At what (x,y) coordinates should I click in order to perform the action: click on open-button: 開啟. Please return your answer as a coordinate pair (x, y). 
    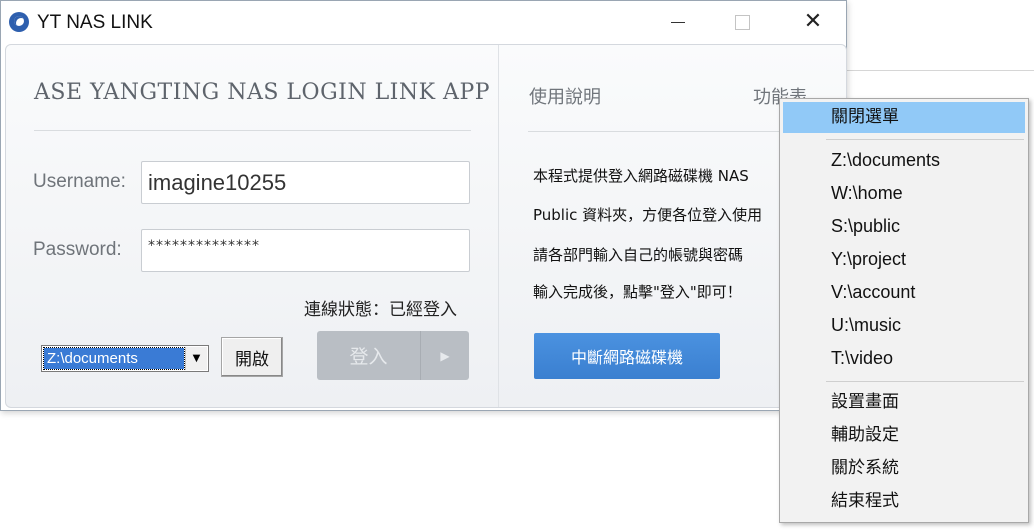
    Looking at the image, I should click on (252, 357).